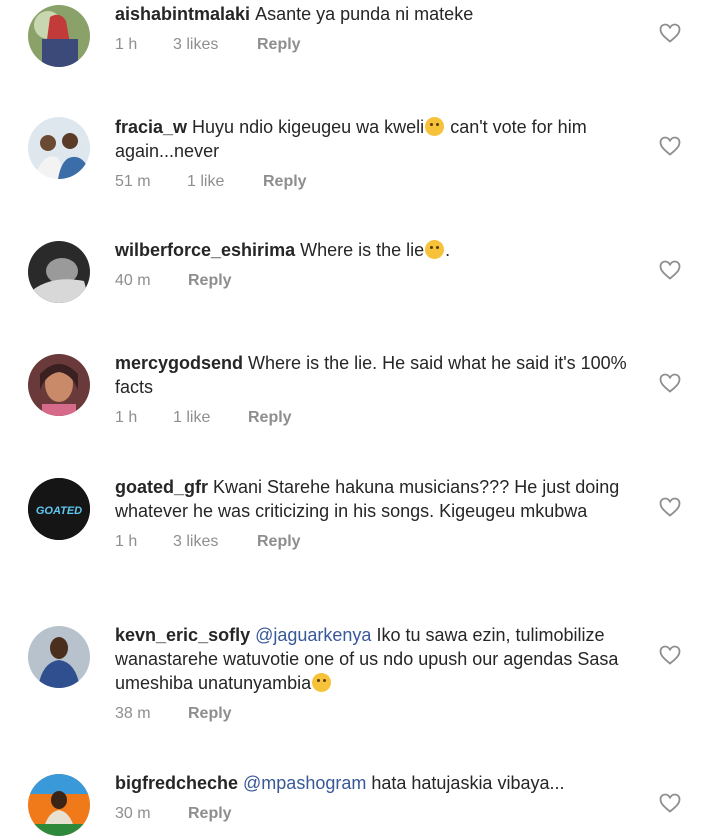 The height and width of the screenshot is (840, 720). What do you see at coordinates (313, 635) in the screenshot?
I see `mention-link: @jaguarkenya` at bounding box center [313, 635].